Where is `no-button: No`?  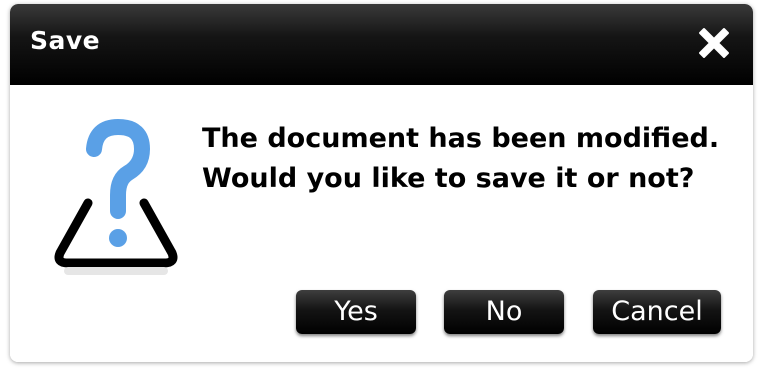 no-button: No is located at coordinates (504, 312).